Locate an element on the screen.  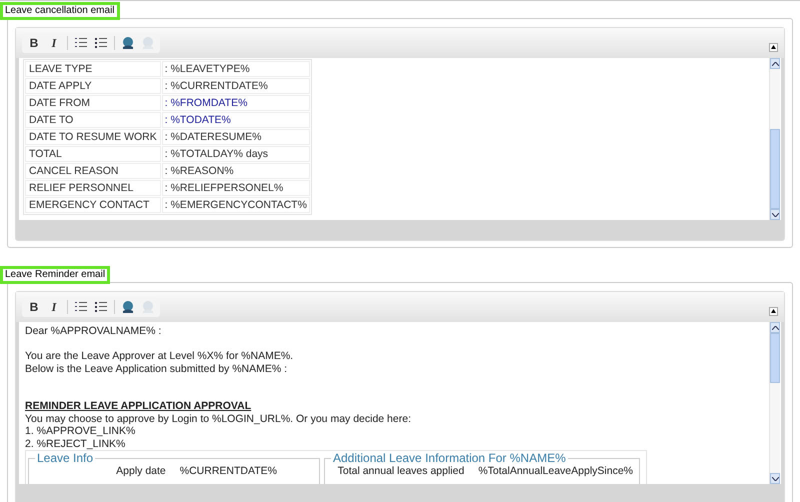
body-text: 2. %REJECT_LINK% is located at coordinates (75, 444).